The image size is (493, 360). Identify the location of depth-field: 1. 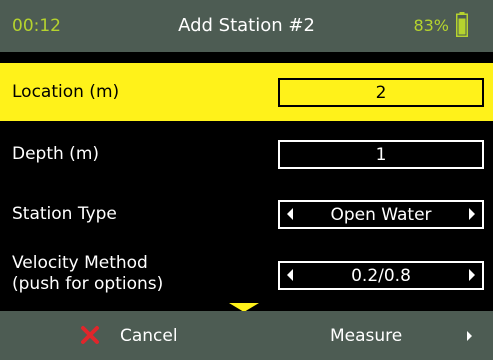
(381, 154).